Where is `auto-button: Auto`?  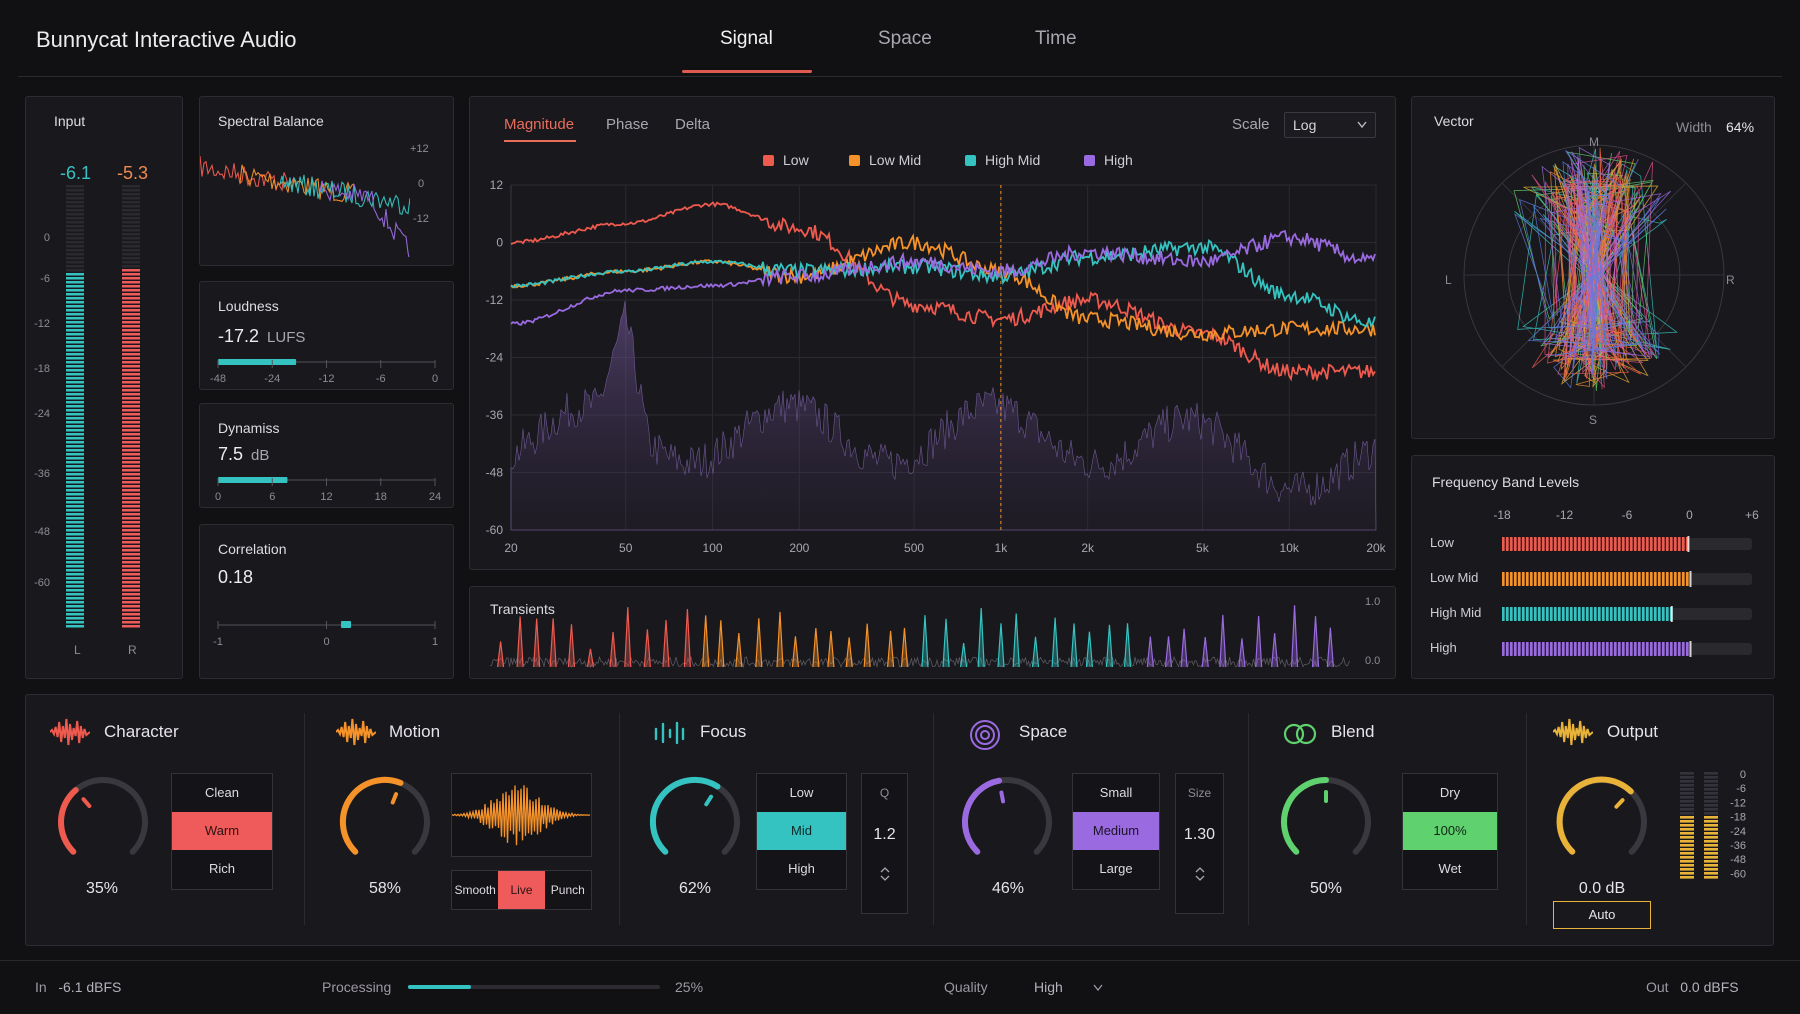
auto-button: Auto is located at coordinates (1602, 915).